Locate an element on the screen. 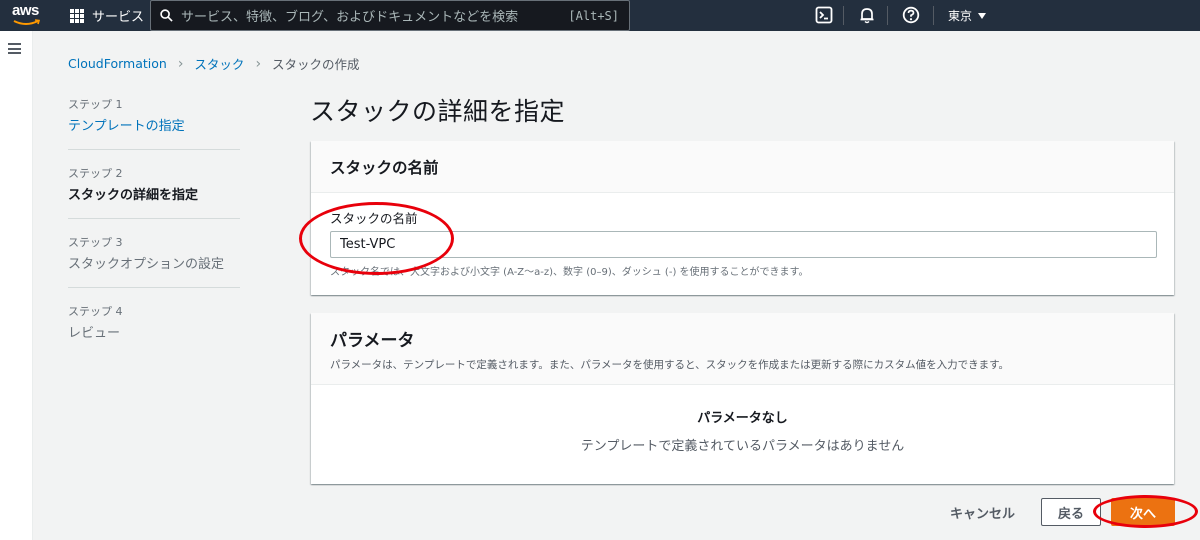  search-icon is located at coordinates (166, 15).